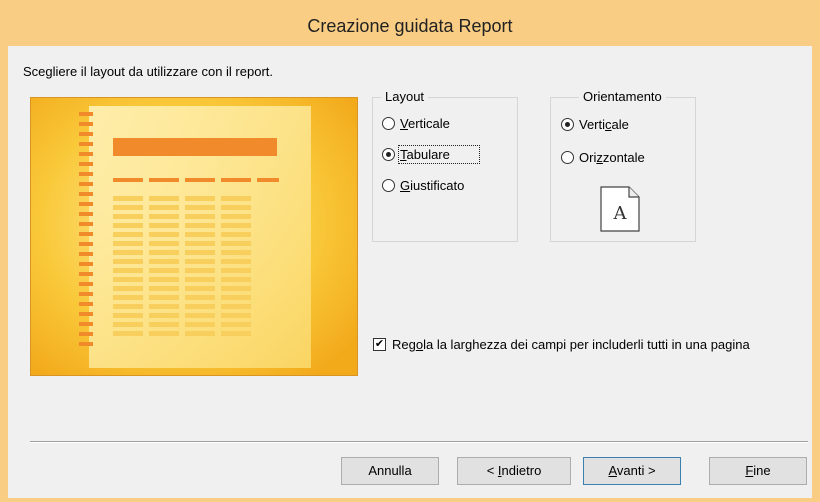 The image size is (820, 502). What do you see at coordinates (514, 471) in the screenshot?
I see `back-button: < Indietro` at bounding box center [514, 471].